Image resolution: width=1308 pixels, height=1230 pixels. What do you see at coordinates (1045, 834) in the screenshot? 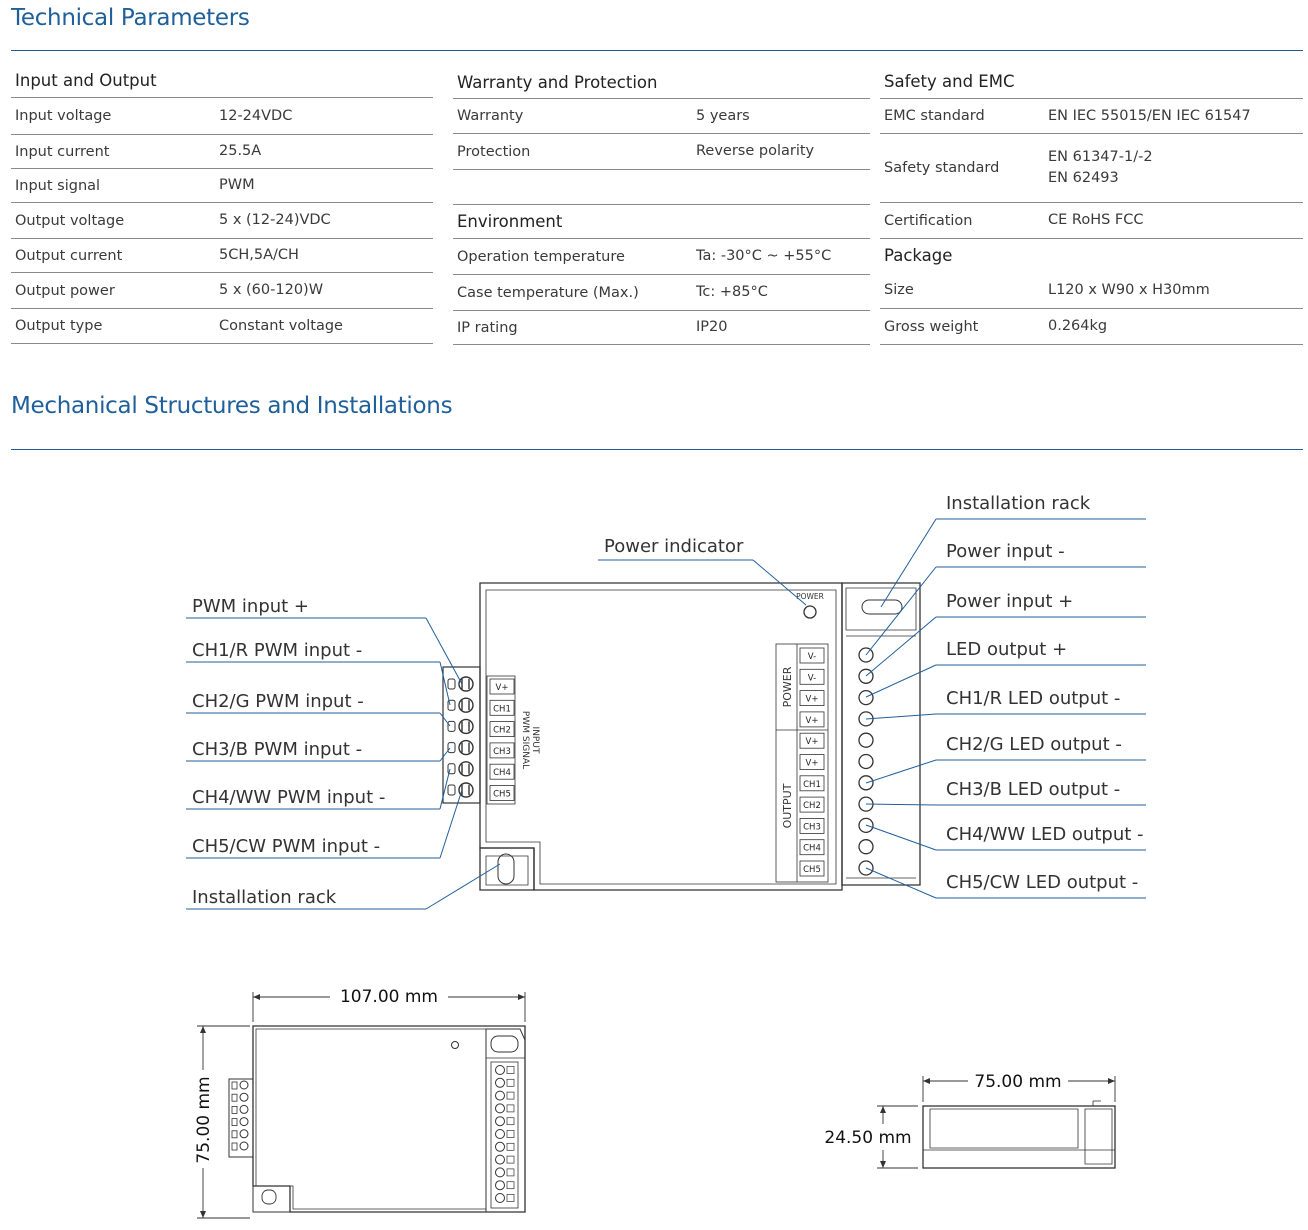
I see `callout-label-right: CH4/WW LED output -` at bounding box center [1045, 834].